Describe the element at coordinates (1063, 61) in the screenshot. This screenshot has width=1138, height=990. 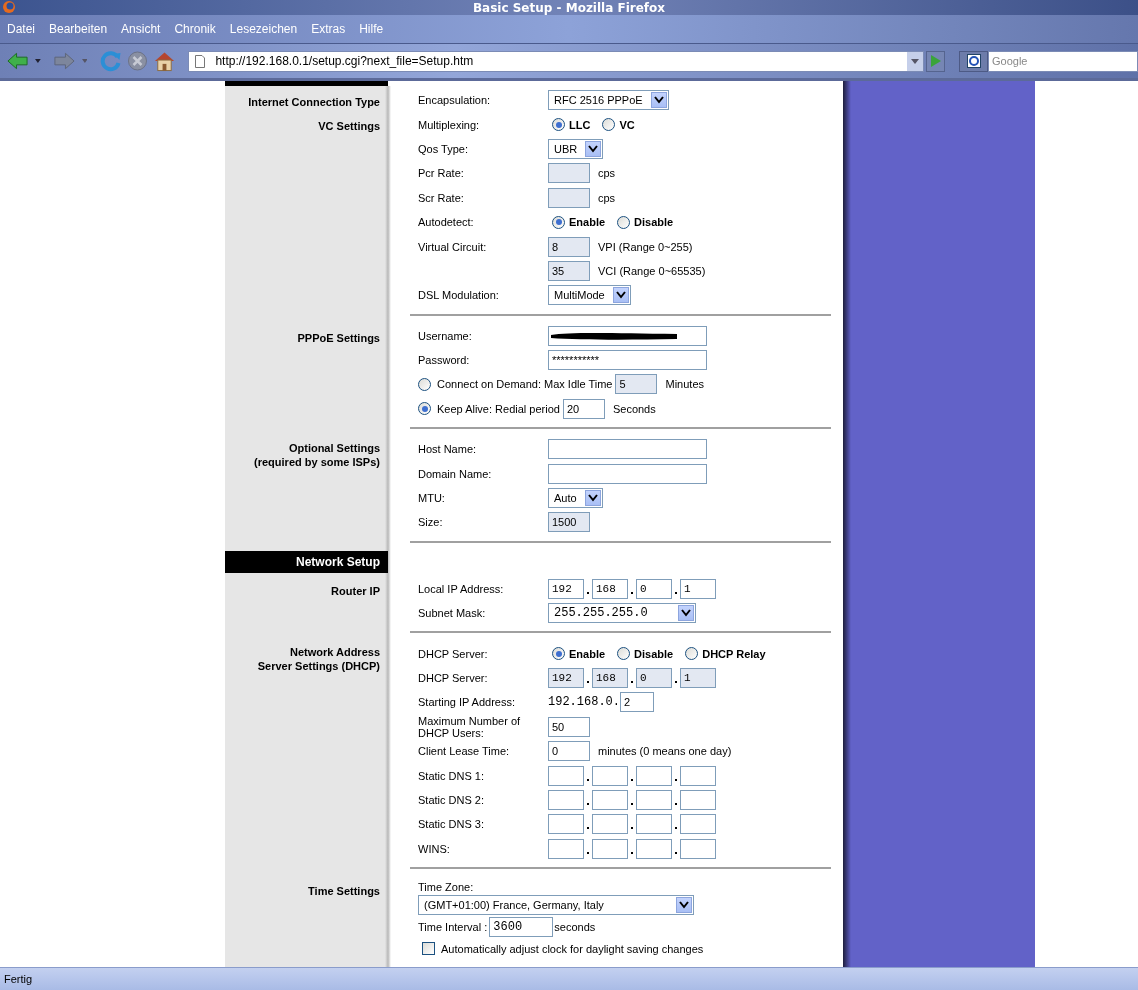
I see `search-field: Google` at that location.